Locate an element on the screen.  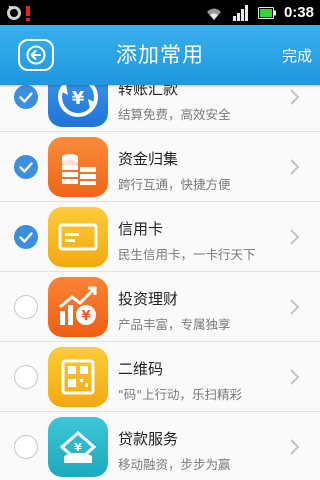
loan-icon: ¥ is located at coordinates (78, 447).